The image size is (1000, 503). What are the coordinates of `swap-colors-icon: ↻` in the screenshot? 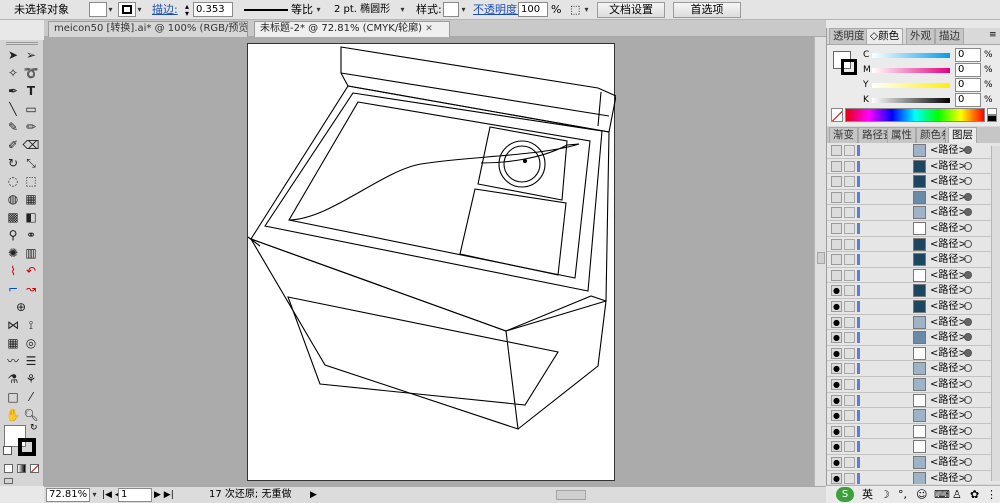 It's located at (34, 428).